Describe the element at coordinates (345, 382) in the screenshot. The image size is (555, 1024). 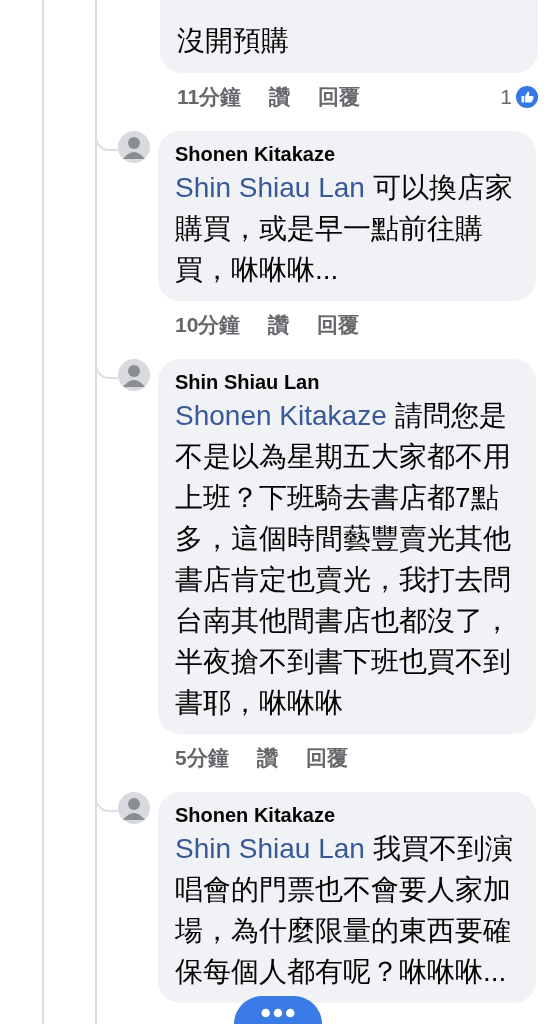
I see `author-name: Shin Shiau Lan` at that location.